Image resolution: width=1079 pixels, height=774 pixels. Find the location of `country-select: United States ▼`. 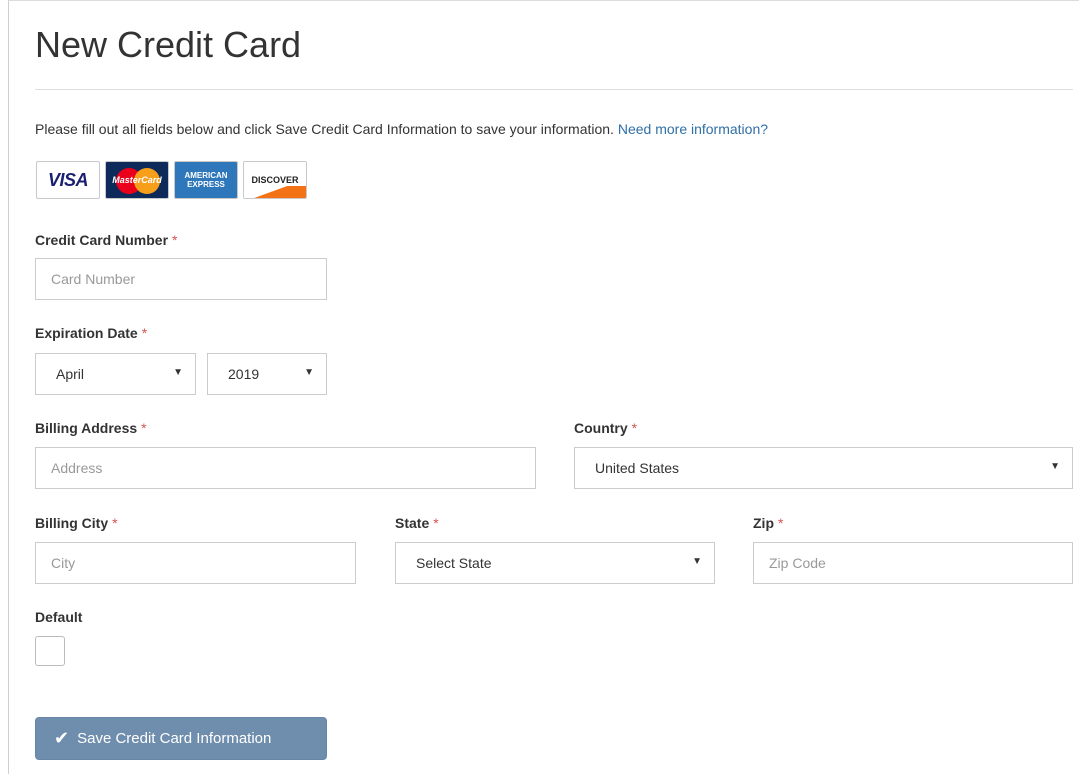

country-select: United States ▼ is located at coordinates (823, 468).